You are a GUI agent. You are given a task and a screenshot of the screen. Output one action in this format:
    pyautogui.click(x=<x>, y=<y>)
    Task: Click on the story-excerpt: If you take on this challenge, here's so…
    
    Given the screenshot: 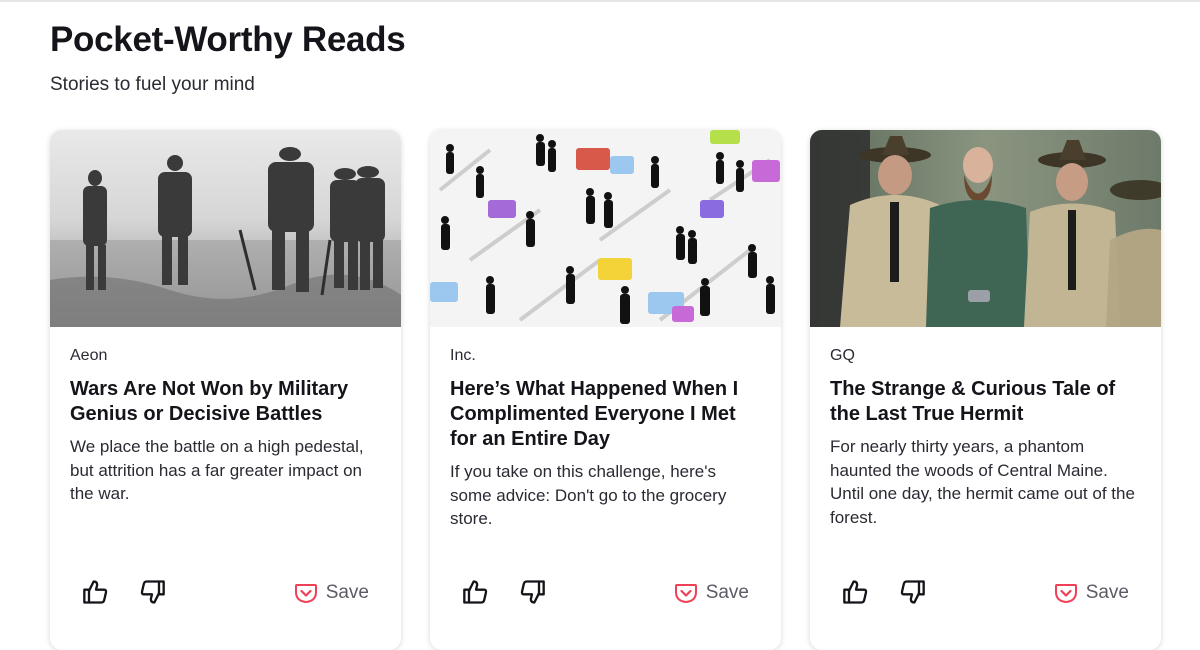 What is the action you would take?
    pyautogui.click(x=588, y=495)
    